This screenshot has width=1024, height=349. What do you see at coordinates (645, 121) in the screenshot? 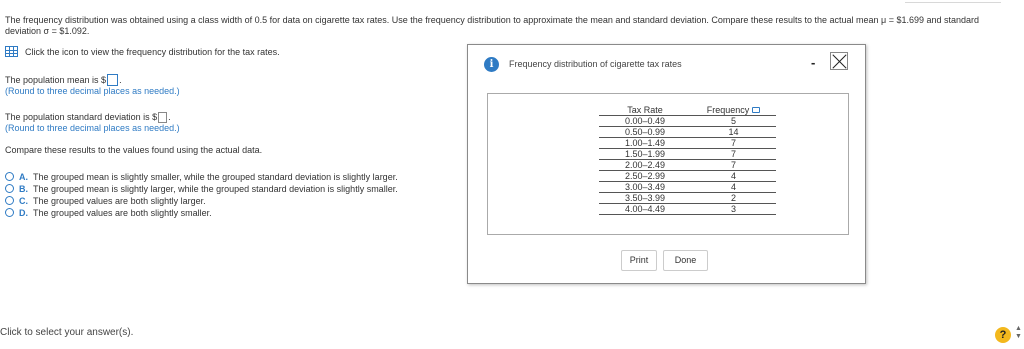
I see `tax-rate-cell: 0.00–0.49` at bounding box center [645, 121].